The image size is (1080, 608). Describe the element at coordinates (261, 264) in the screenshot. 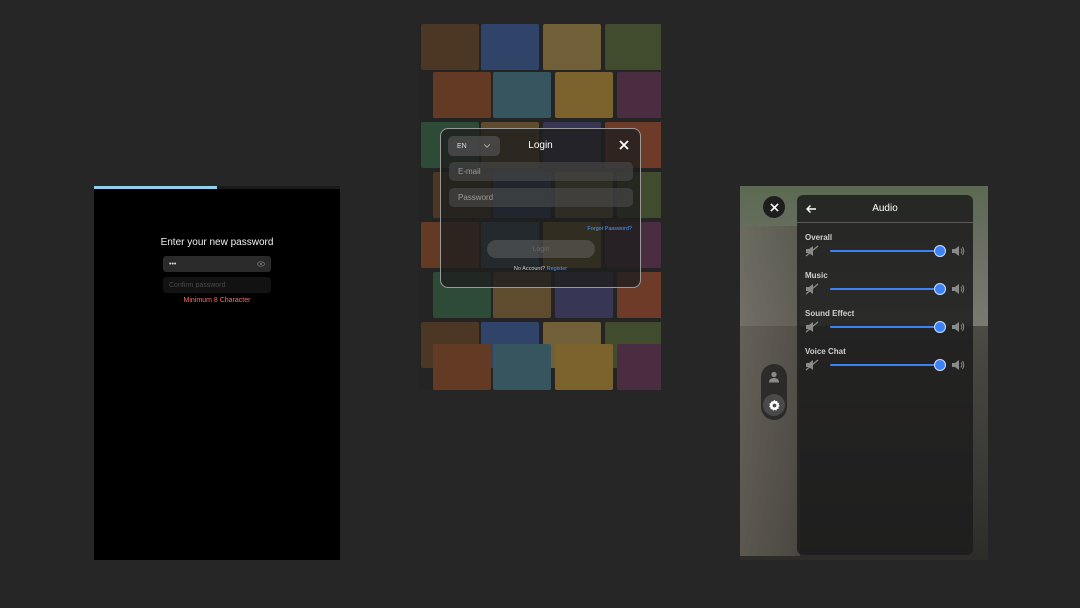

I see `eye-icon` at that location.